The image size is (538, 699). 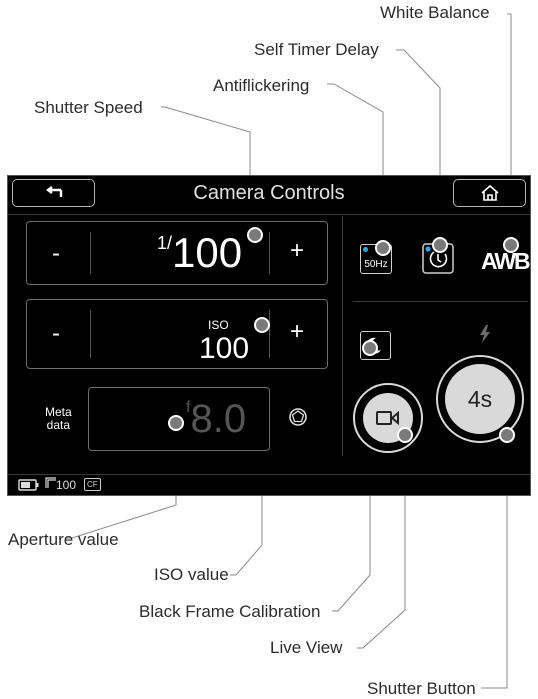 What do you see at coordinates (269, 484) in the screenshot?
I see `status-bar: 100 CF` at bounding box center [269, 484].